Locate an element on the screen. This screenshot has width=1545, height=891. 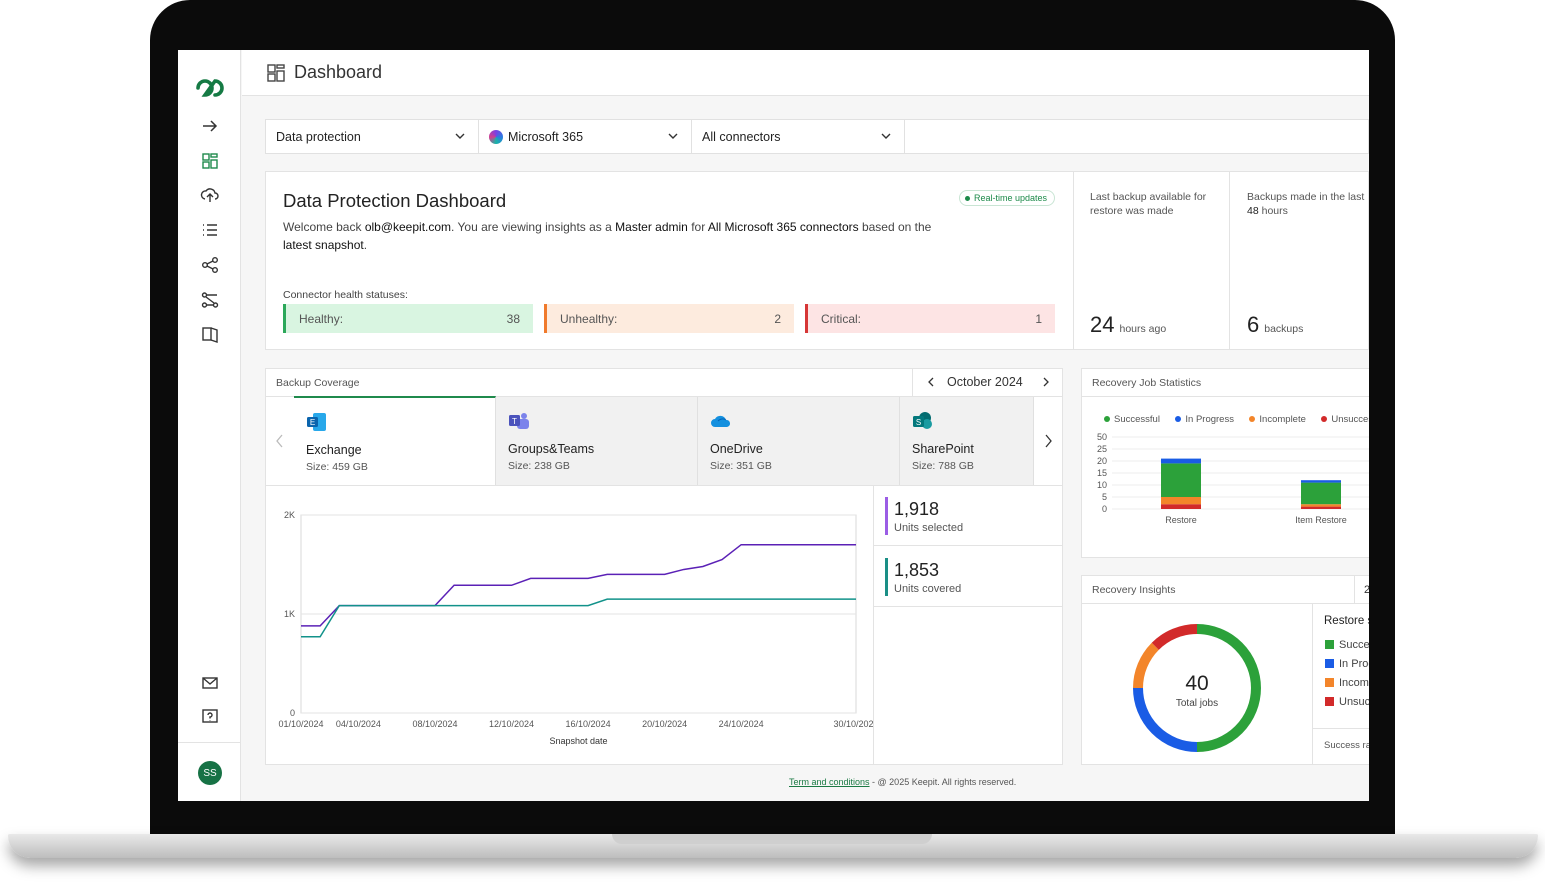
coverage-title: Backup Coverage is located at coordinates (318, 383).